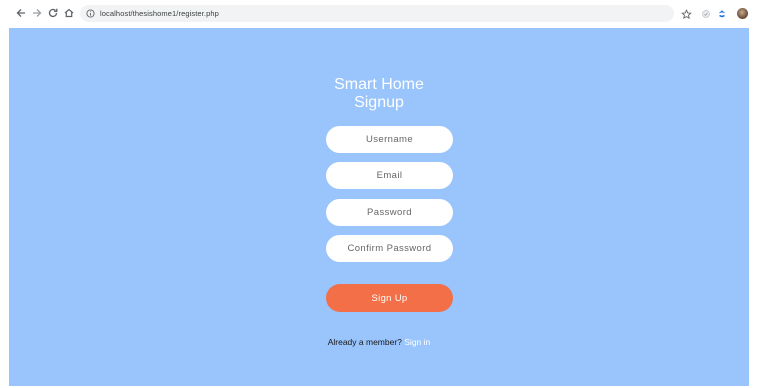 This screenshot has width=758, height=388. What do you see at coordinates (686, 14) in the screenshot?
I see `star-icon` at bounding box center [686, 14].